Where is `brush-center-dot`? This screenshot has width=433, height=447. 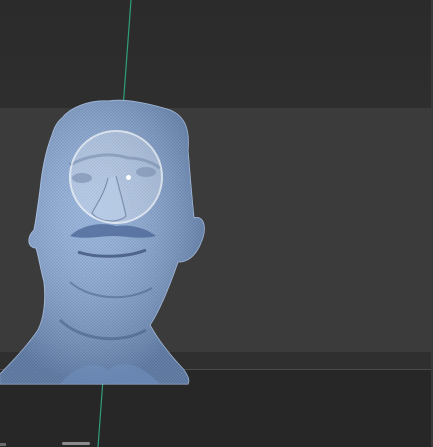 brush-center-dot is located at coordinates (128, 177).